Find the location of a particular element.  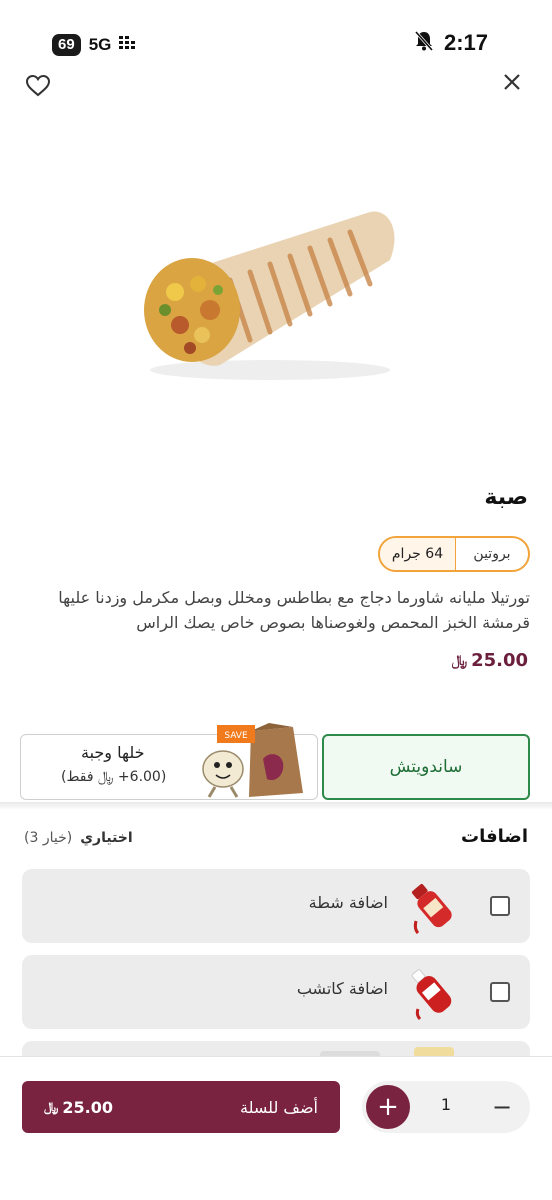

addon-label: اضافة كاتشب is located at coordinates (342, 988).